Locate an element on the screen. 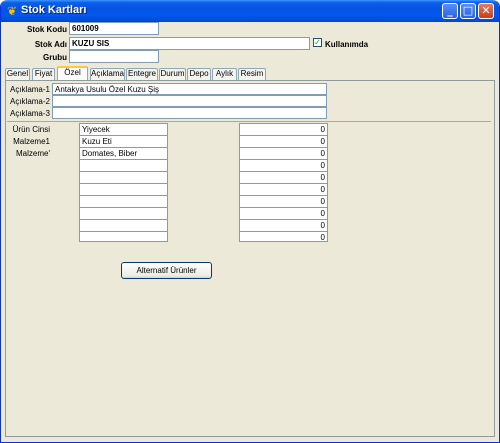 This screenshot has height=443, width=500. stock-code-field: 601009 is located at coordinates (114, 28).